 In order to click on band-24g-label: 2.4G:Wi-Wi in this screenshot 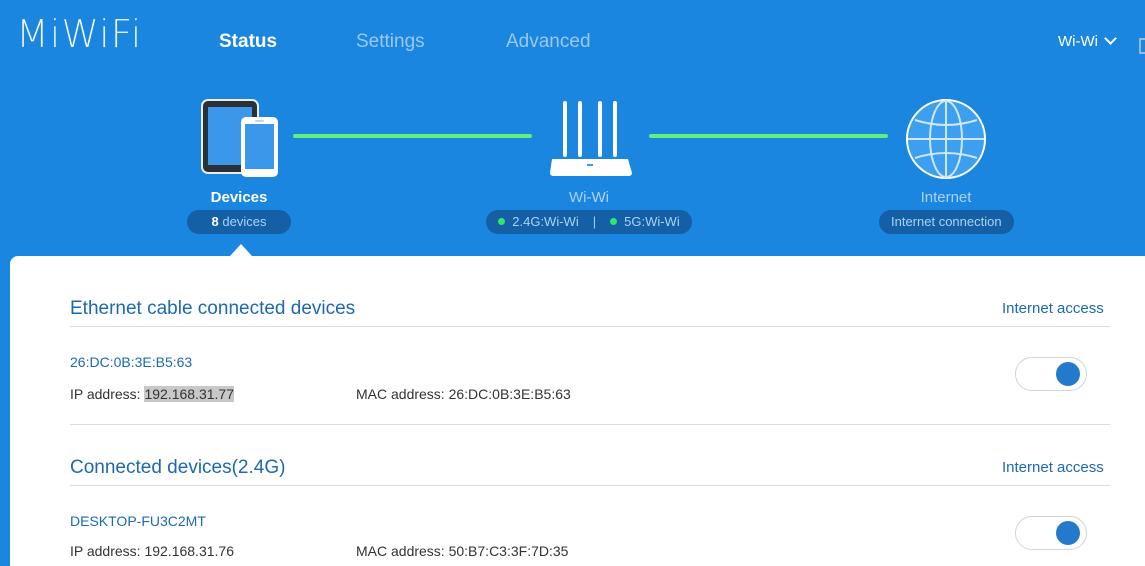, I will do `click(545, 221)`.